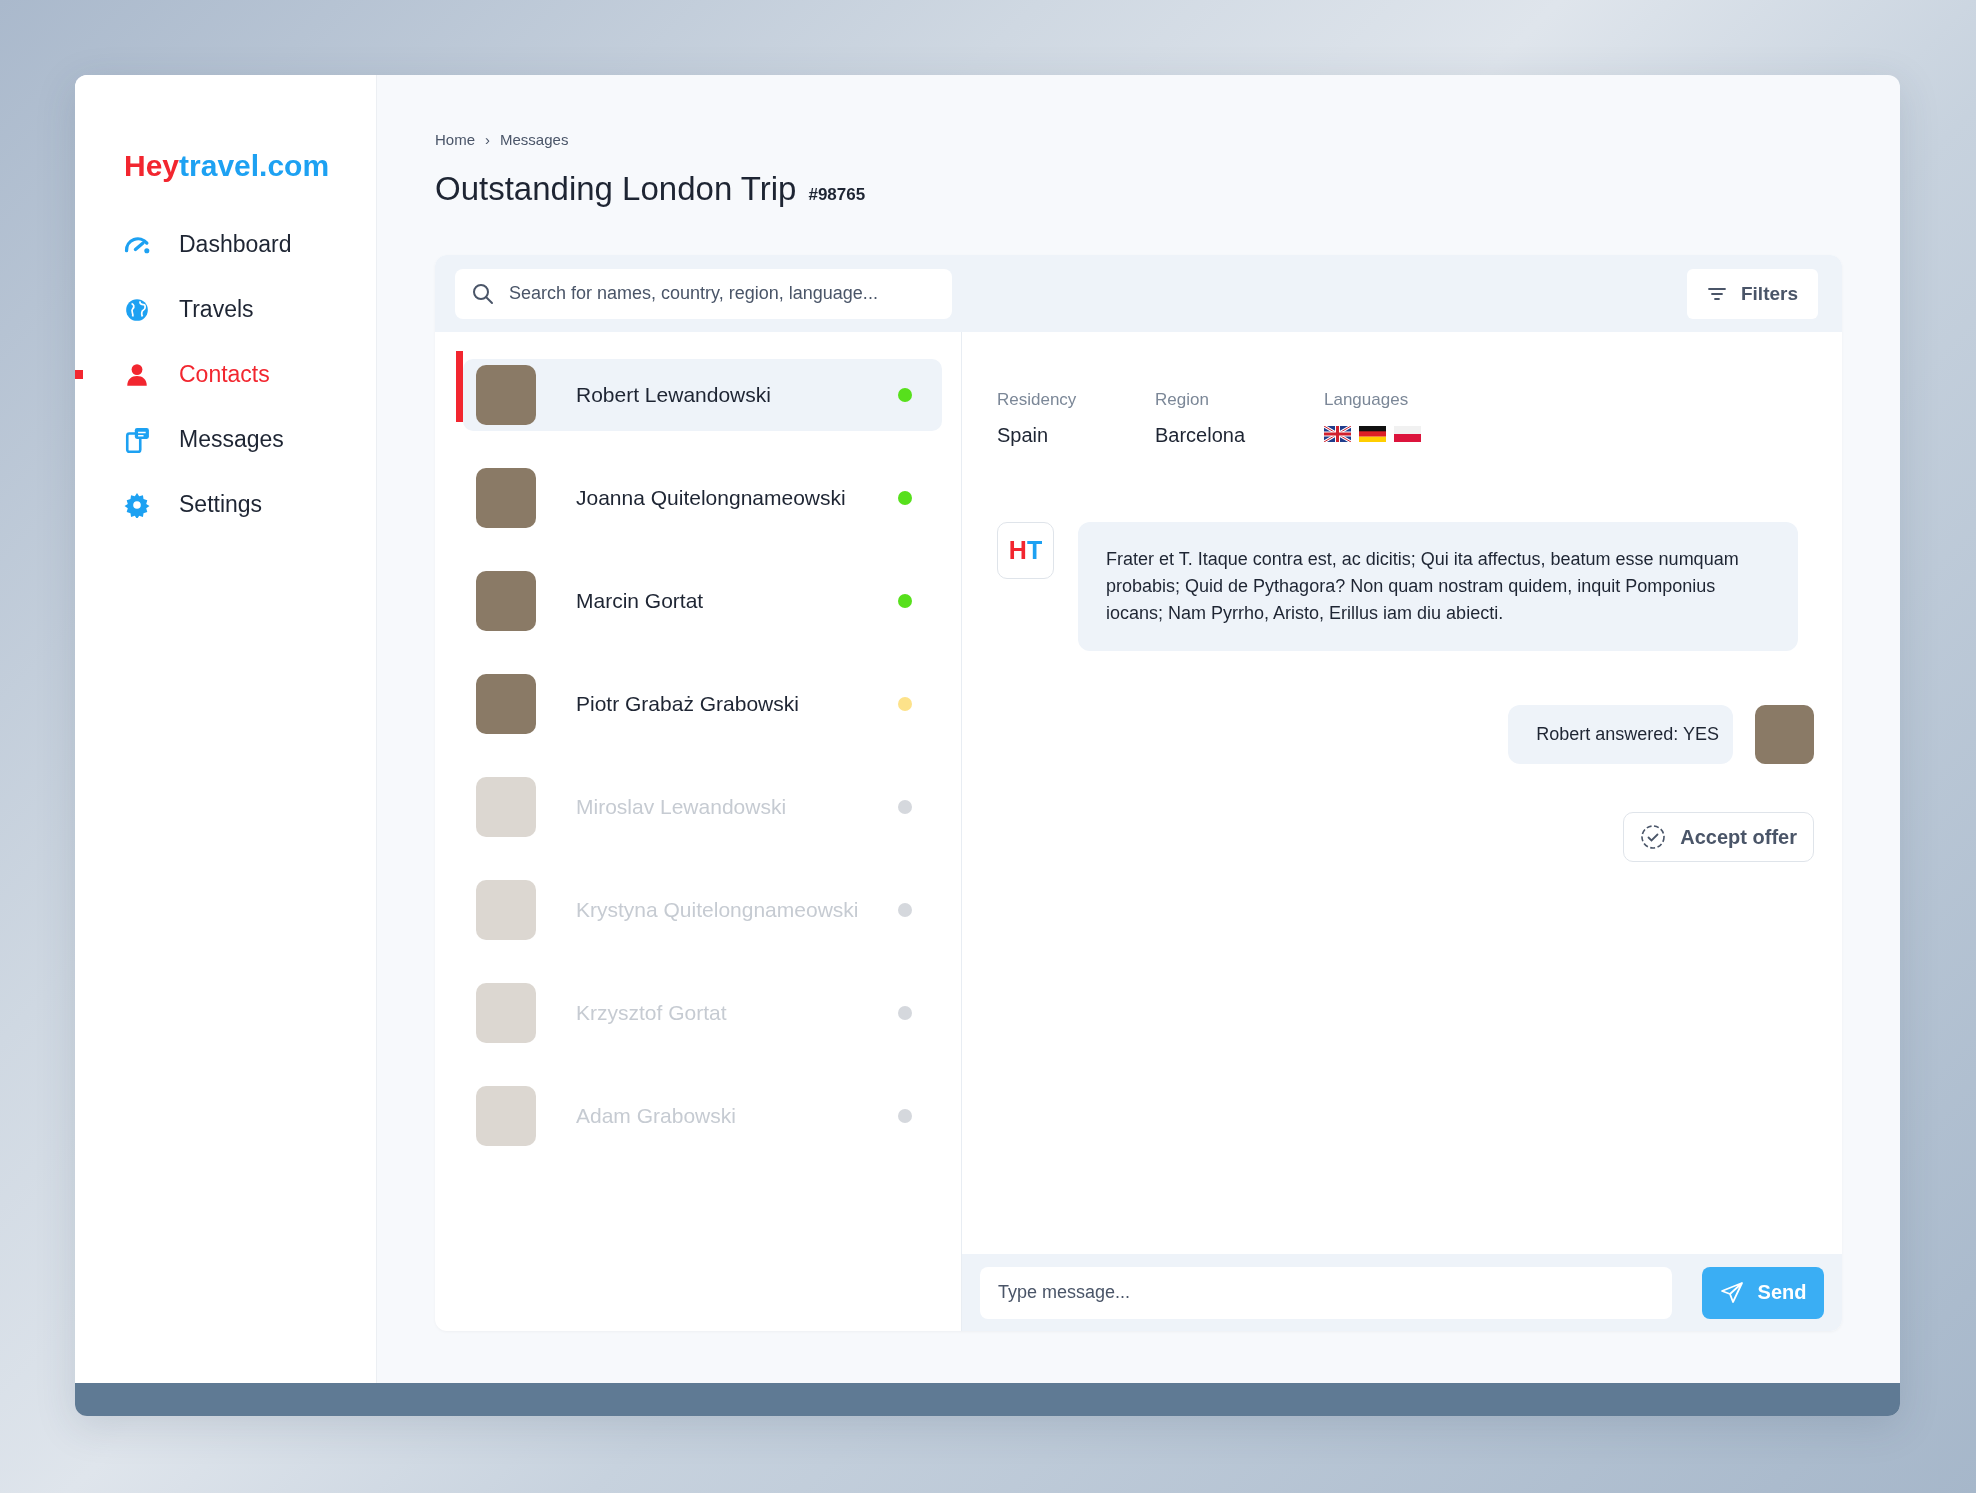 The width and height of the screenshot is (1976, 1493). Describe the element at coordinates (1752, 293) in the screenshot. I see `filters-button: Filters` at that location.